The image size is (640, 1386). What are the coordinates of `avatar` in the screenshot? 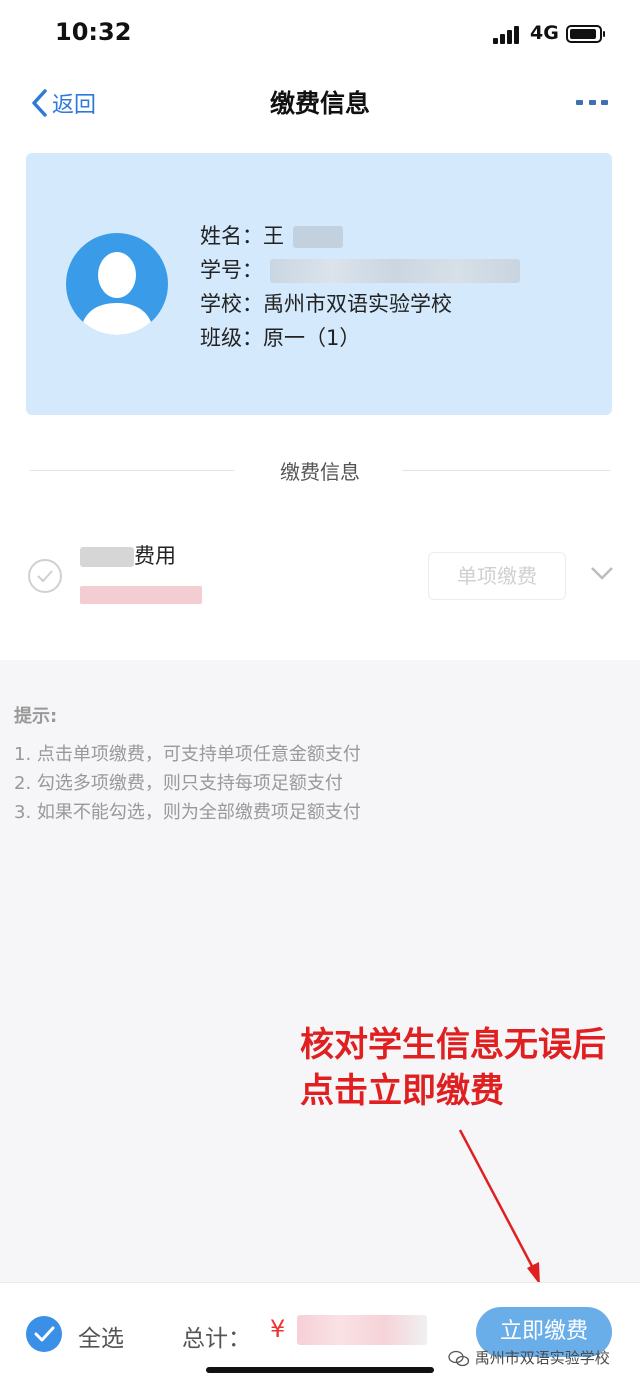 It's located at (117, 284).